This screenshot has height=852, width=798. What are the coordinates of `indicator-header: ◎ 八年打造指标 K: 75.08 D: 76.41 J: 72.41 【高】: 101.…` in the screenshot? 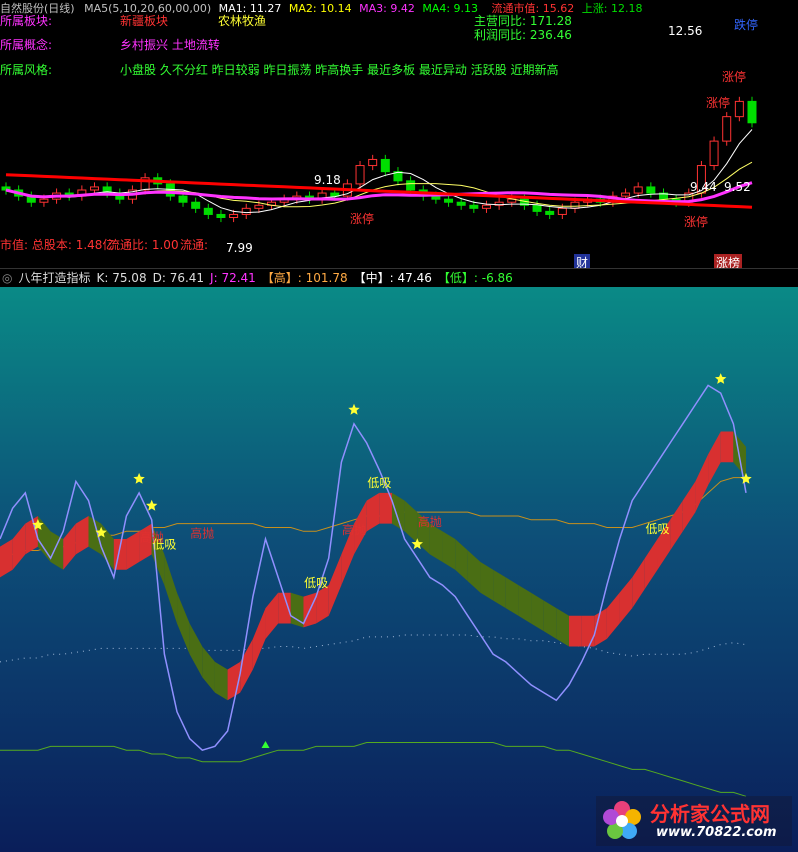 It's located at (399, 277).